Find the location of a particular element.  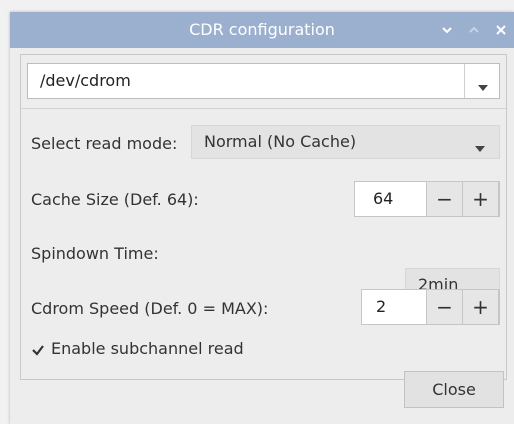

maximize-icon is located at coordinates (474, 30).